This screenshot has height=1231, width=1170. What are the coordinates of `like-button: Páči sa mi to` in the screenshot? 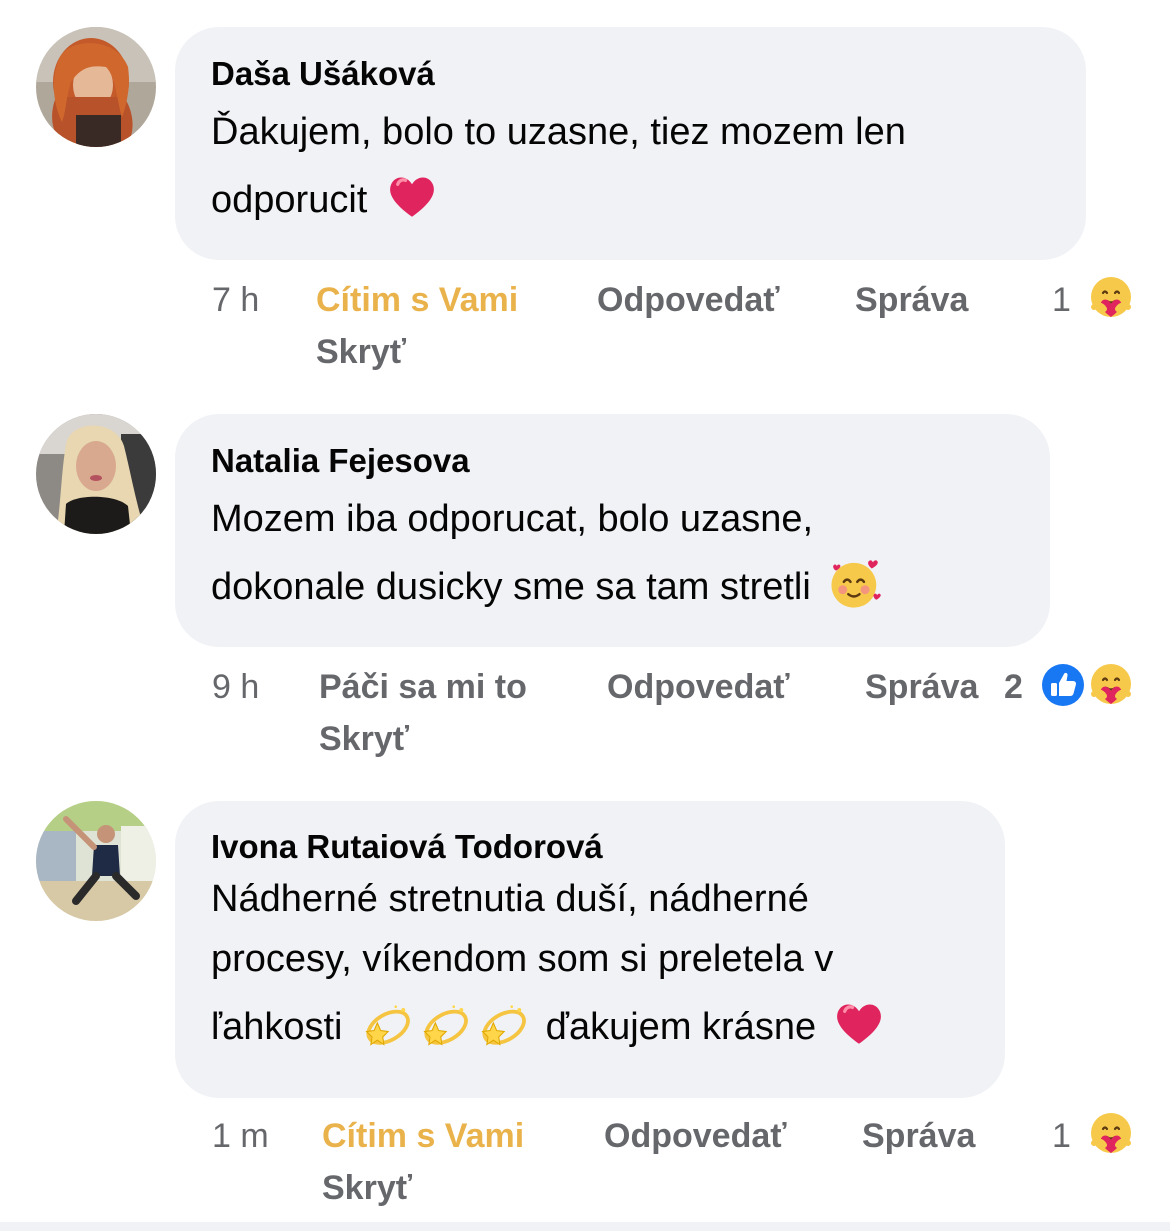 It's located at (423, 687).